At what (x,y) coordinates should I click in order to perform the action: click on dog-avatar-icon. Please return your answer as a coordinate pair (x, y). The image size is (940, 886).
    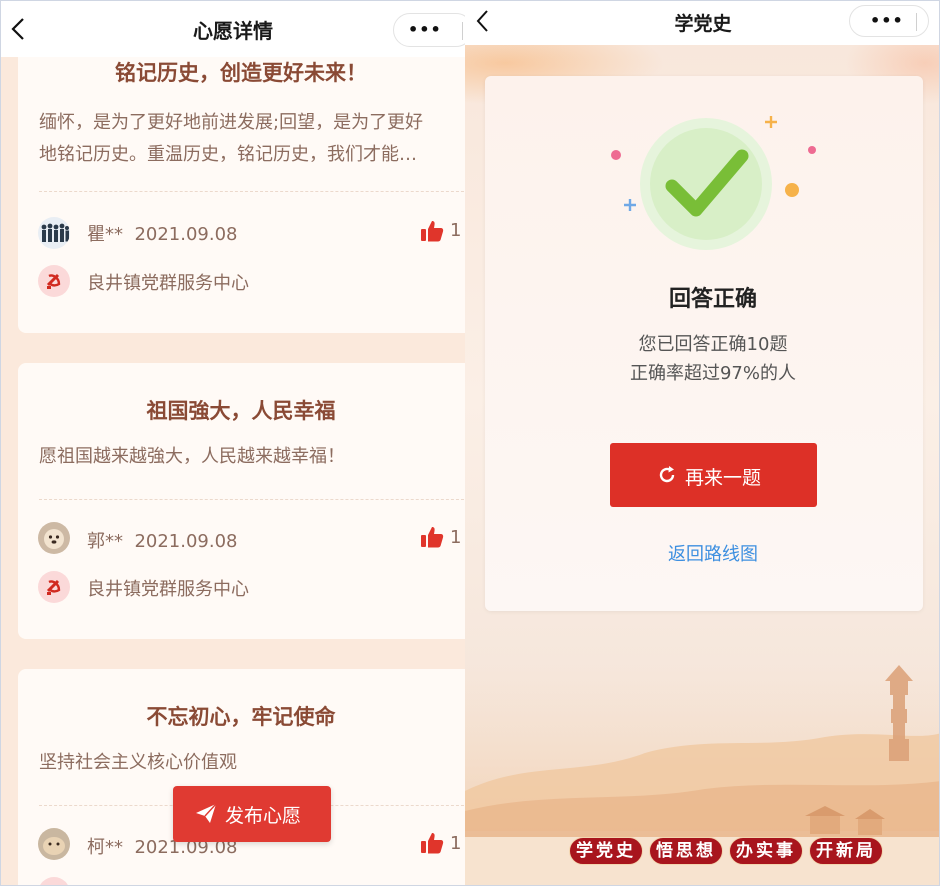
    Looking at the image, I should click on (54, 538).